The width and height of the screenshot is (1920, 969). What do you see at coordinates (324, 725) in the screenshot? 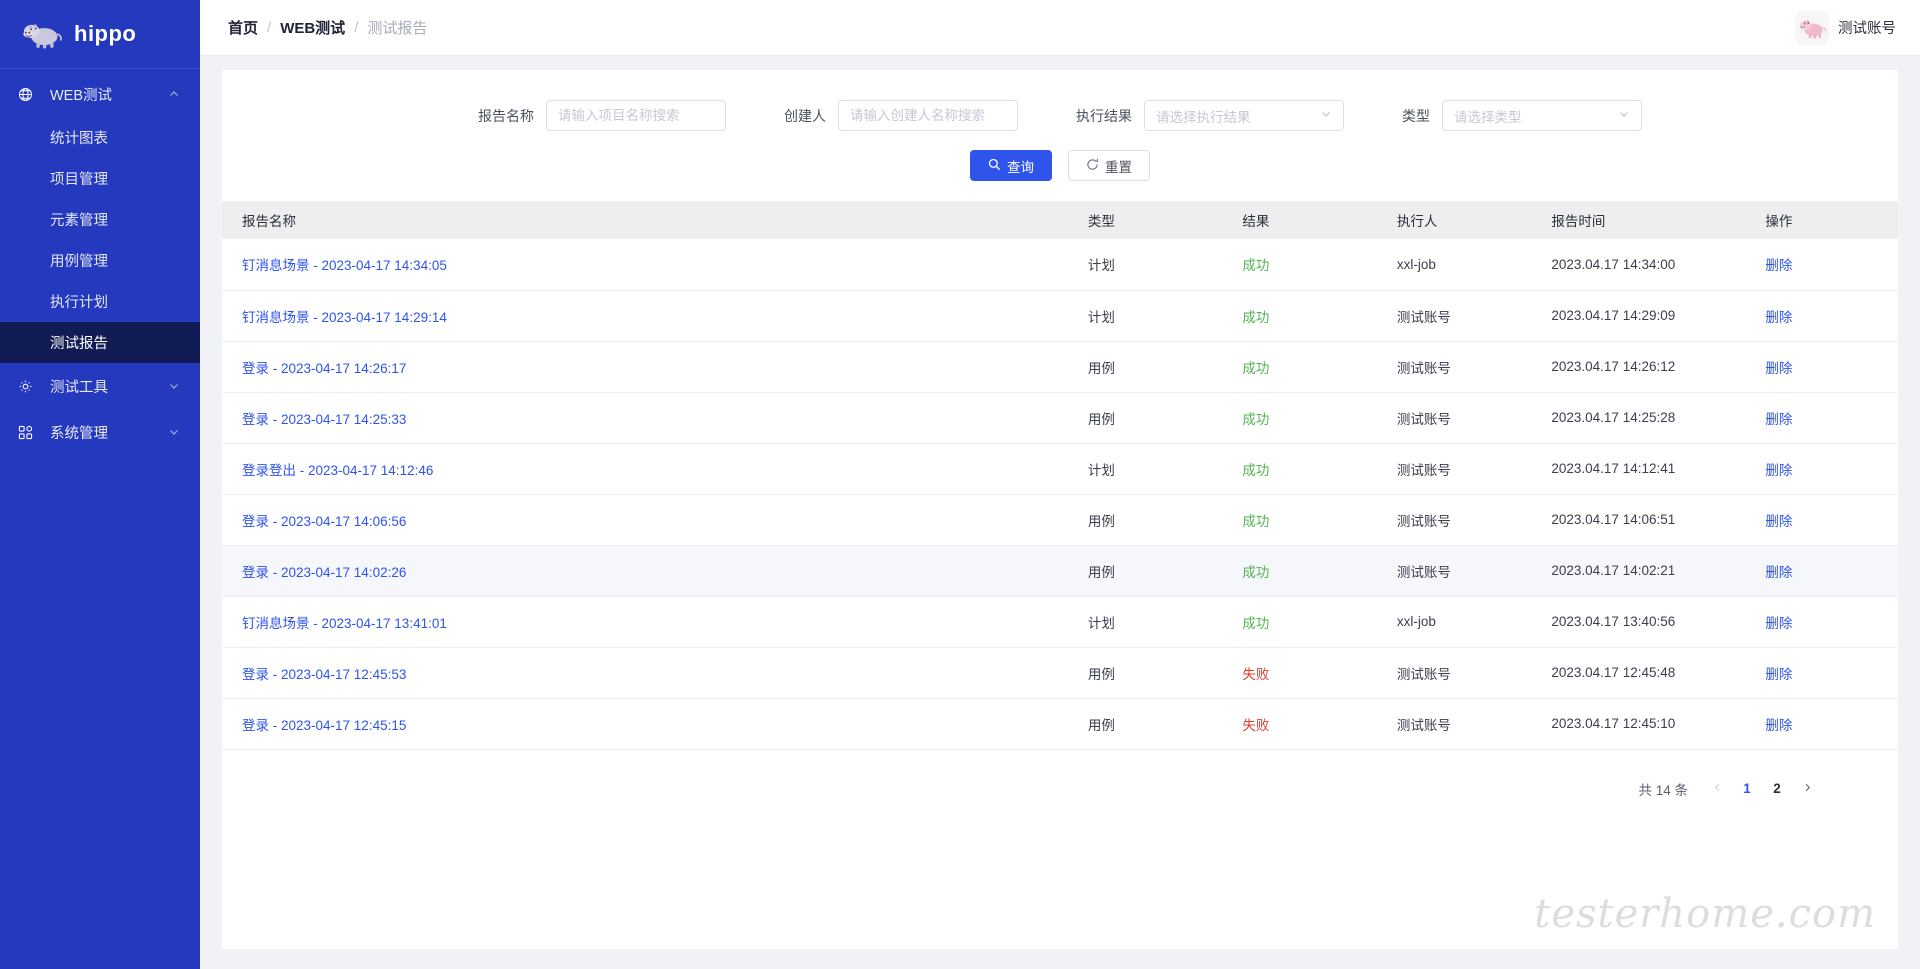
I see `report-name-link: 登录 - 2023-04-17 12:45:15` at bounding box center [324, 725].